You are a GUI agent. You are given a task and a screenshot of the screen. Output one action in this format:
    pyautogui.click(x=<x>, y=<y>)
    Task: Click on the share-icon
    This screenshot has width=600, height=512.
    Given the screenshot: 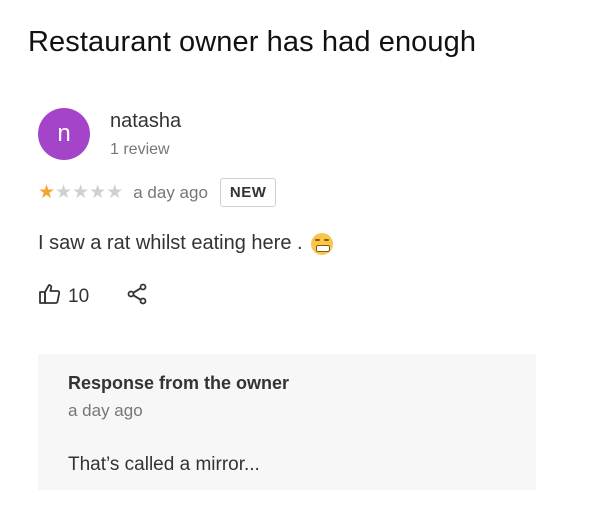 What is the action you would take?
    pyautogui.click(x=137, y=296)
    